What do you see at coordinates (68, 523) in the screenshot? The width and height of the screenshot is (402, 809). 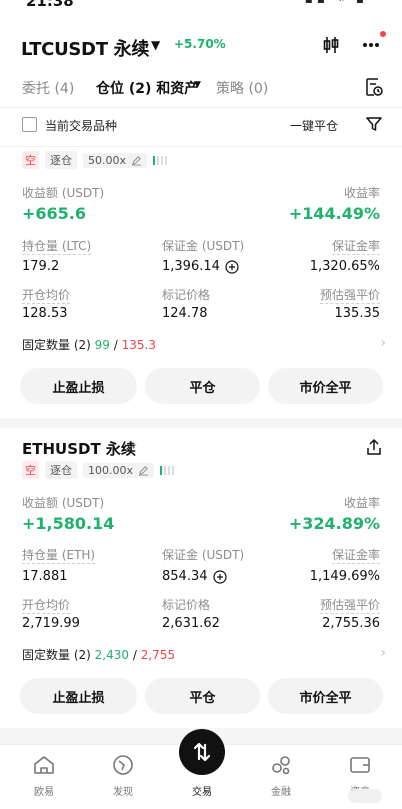 I see `pnl-value: +1,580.14` at bounding box center [68, 523].